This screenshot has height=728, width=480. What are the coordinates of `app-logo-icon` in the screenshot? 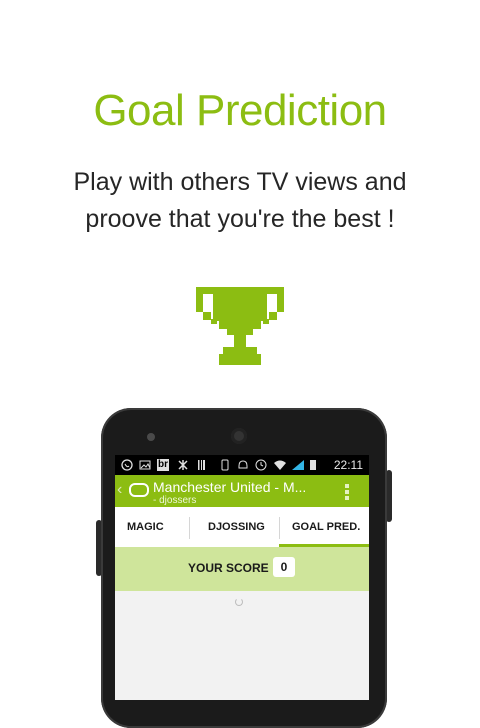 It's located at (139, 490).